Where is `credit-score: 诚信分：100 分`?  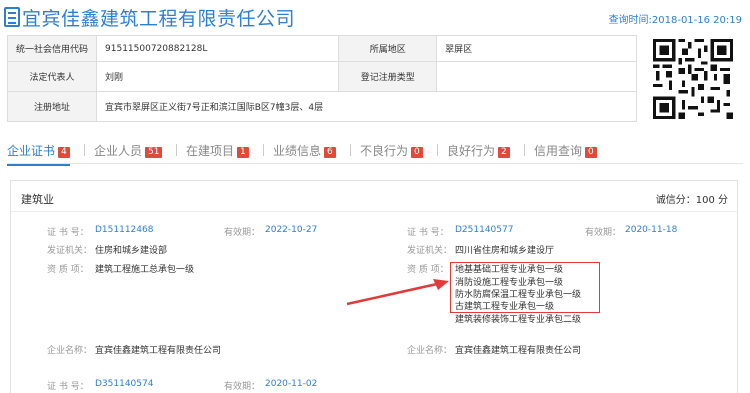
credit-score: 诚信分：100 分 is located at coordinates (691, 200).